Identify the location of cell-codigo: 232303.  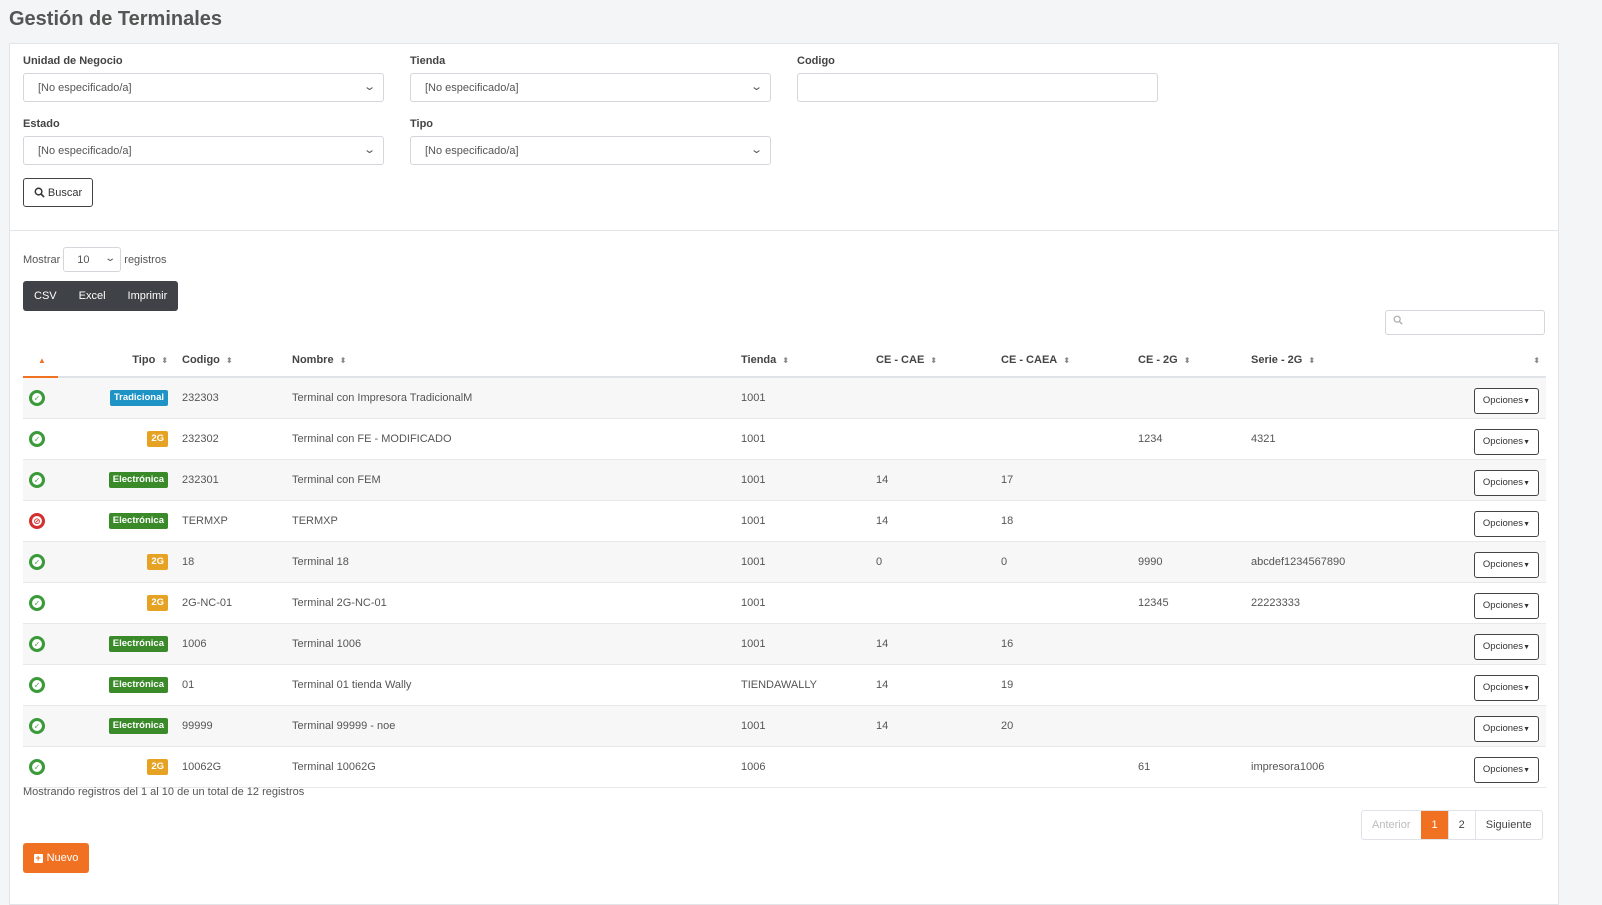
(237, 398).